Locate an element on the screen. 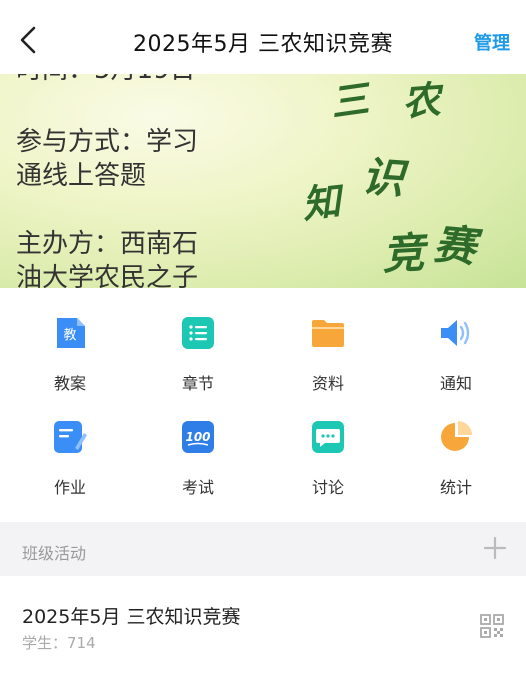 This screenshot has height=675, width=526. grid-item-statistics: 统计 is located at coordinates (456, 444).